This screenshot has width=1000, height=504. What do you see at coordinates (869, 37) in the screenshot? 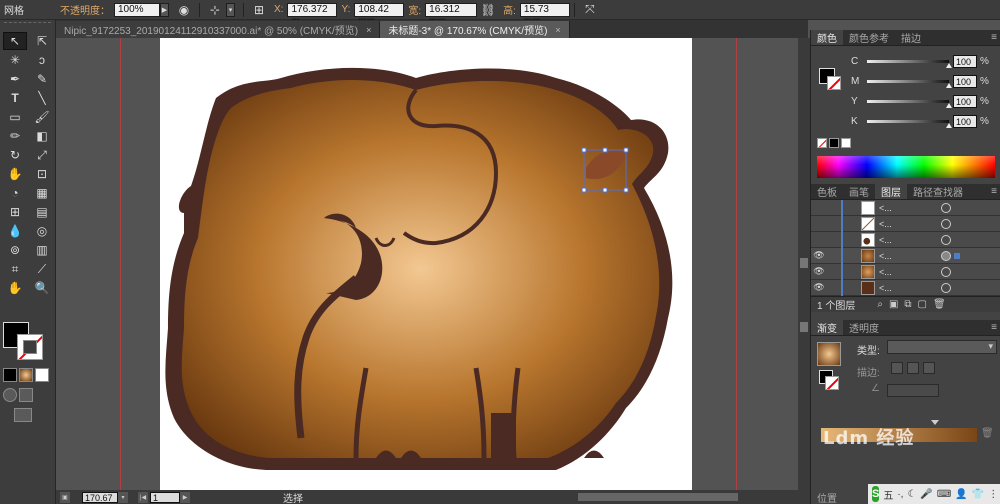
I see `tab-color-guide: 颜色参考` at bounding box center [869, 37].